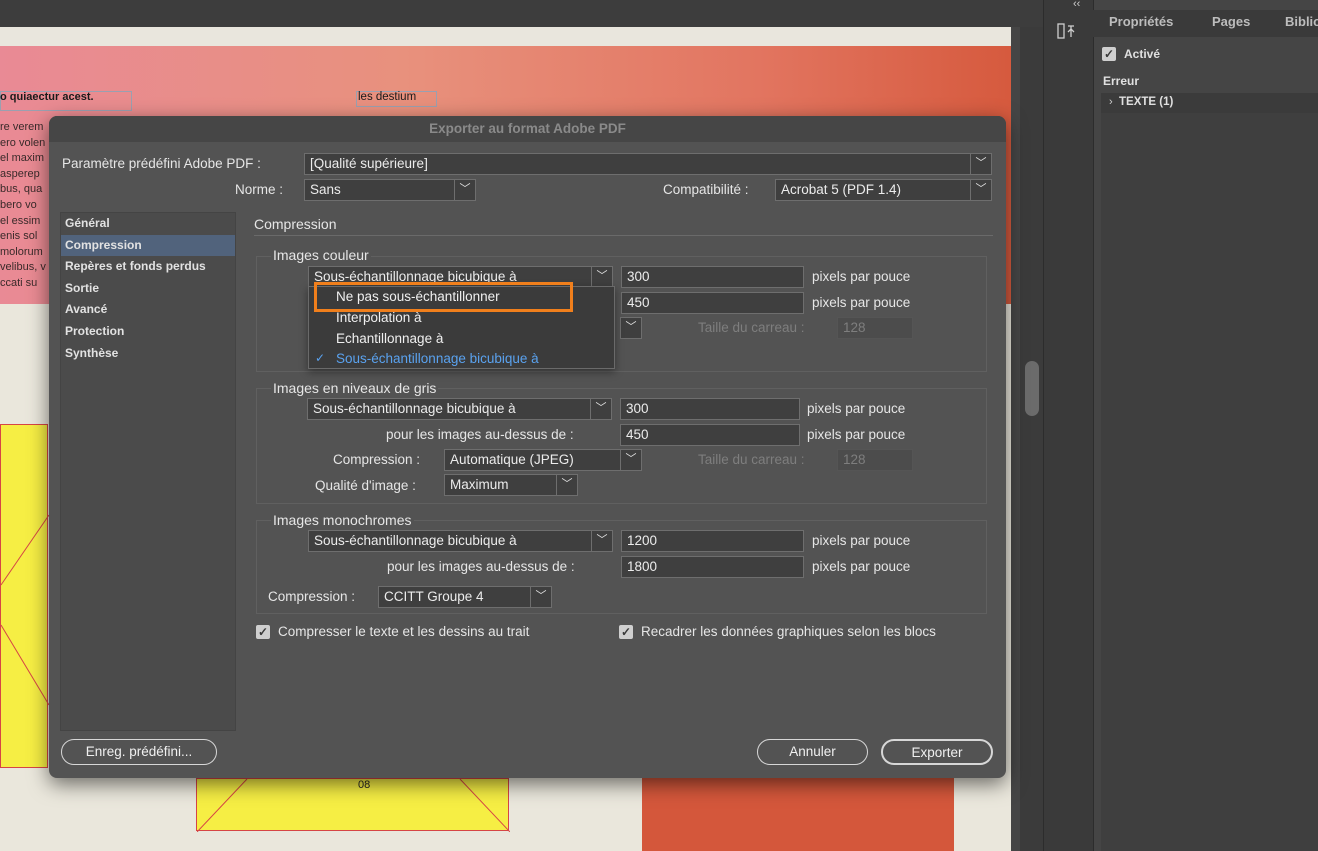  I want to click on active-label: Activé, so click(1142, 54).